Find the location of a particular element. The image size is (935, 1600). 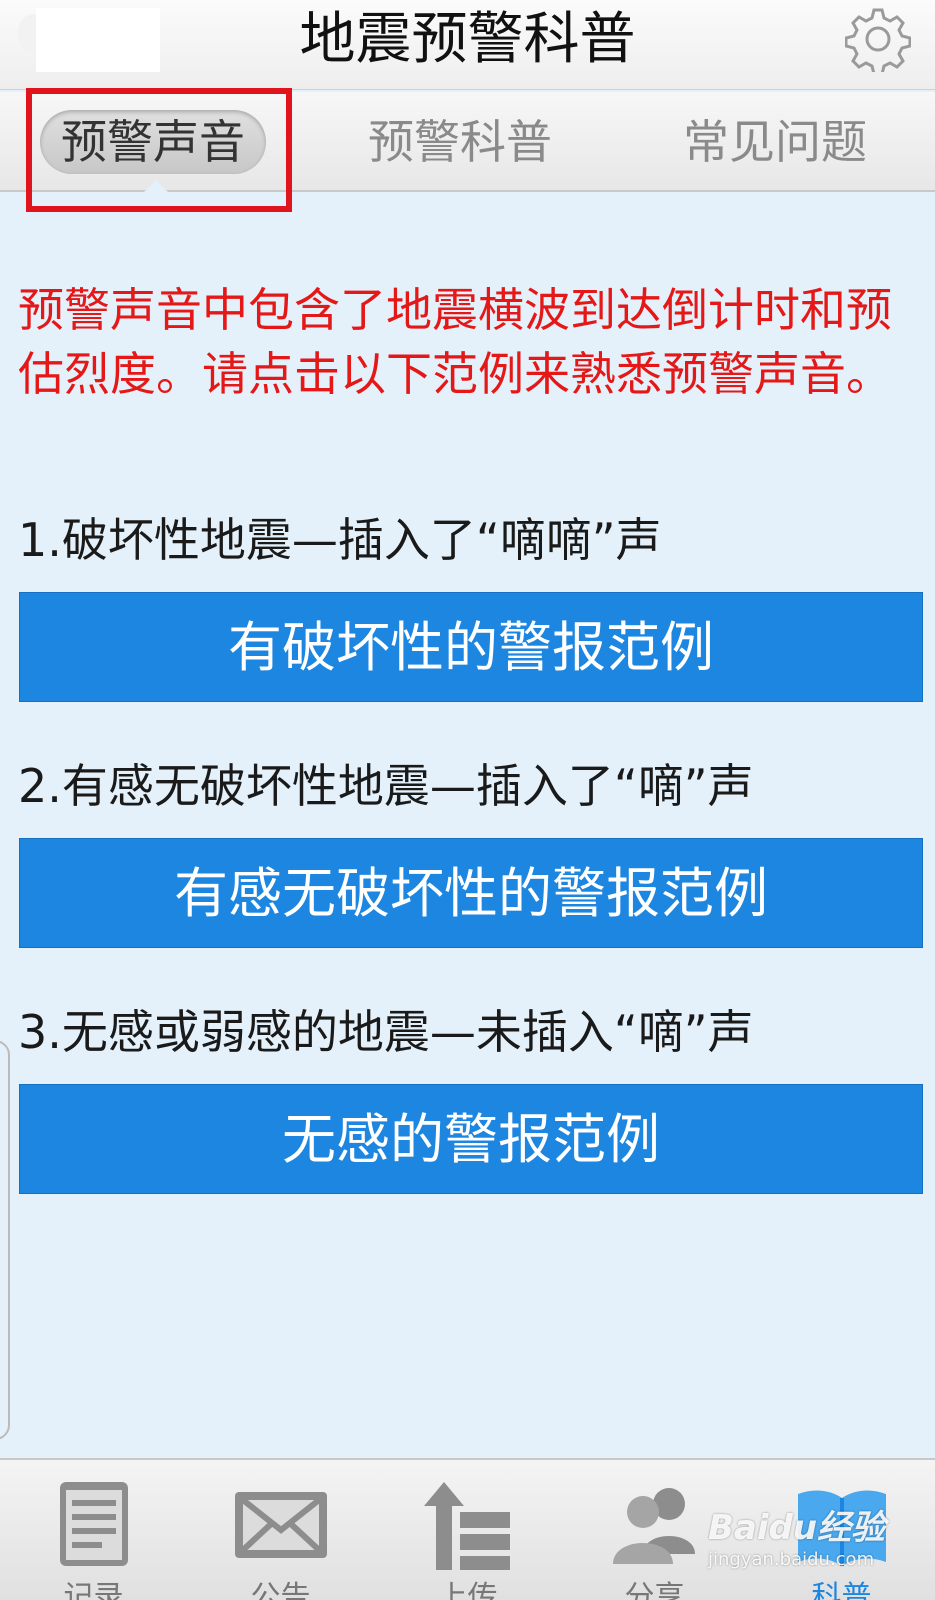

example-label-3: 3.无感或弱感的地震—未插入“嘀”声 is located at coordinates (386, 1032).